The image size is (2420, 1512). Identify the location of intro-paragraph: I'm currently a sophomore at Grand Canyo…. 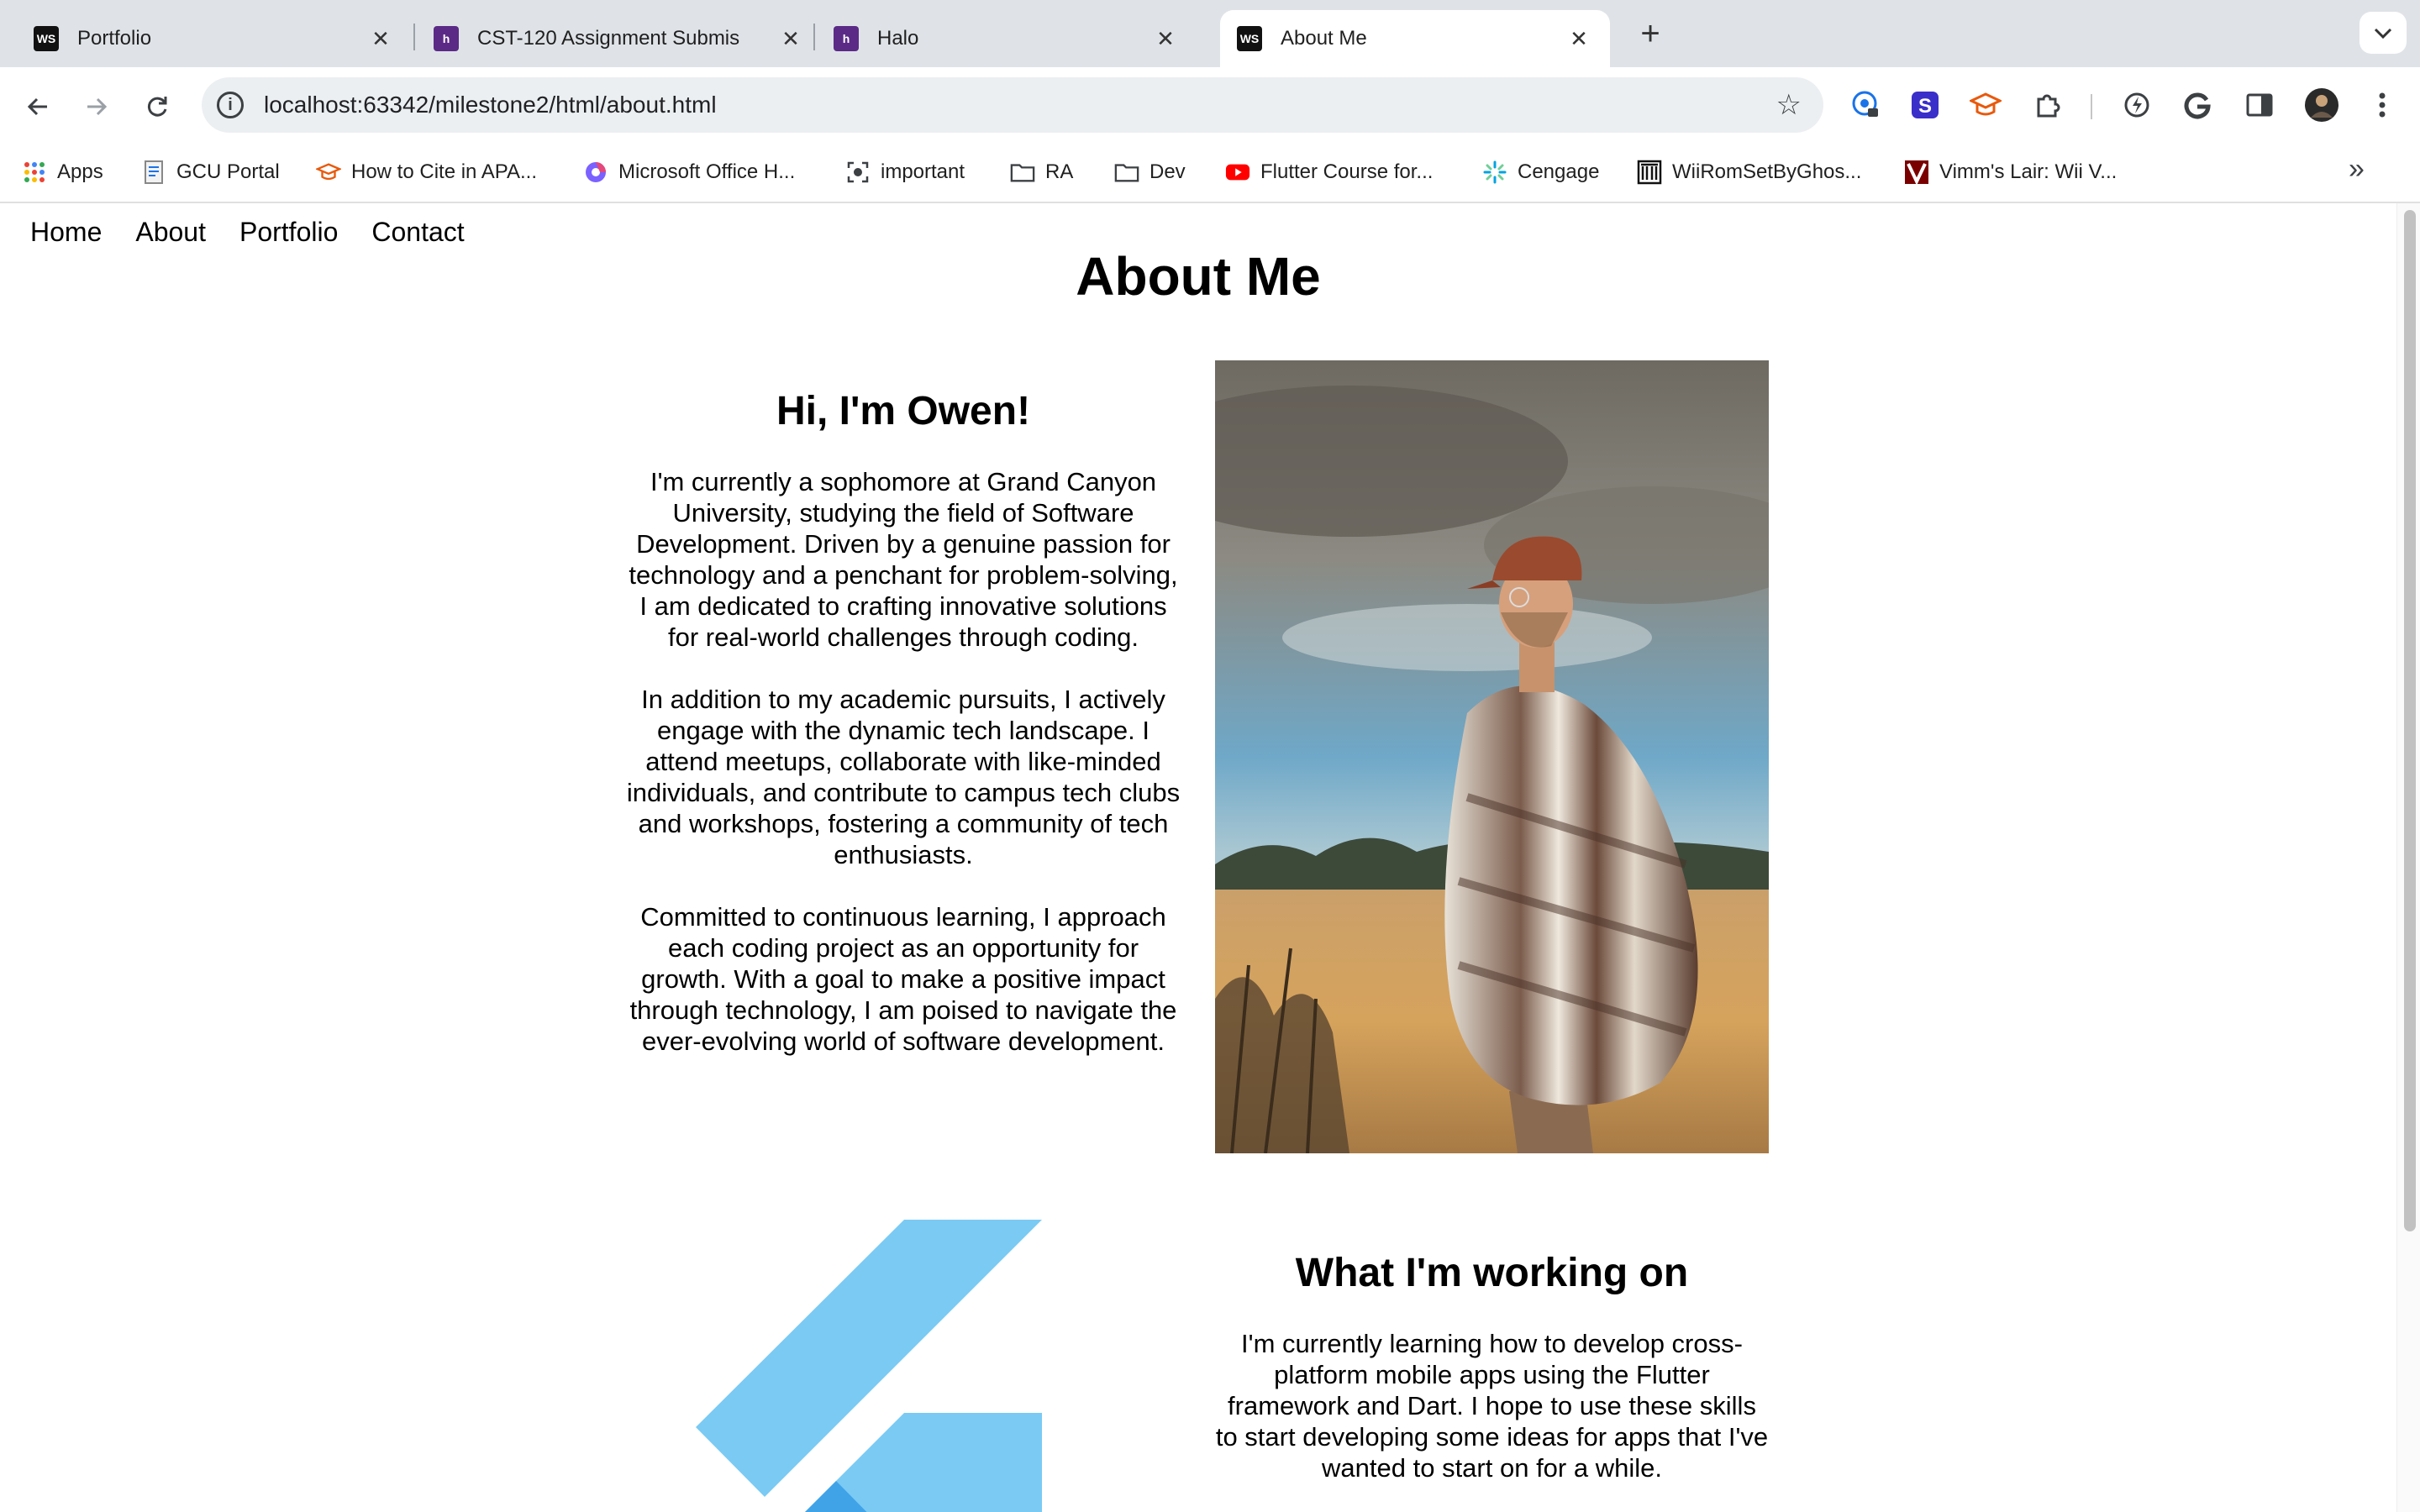
(903, 559).